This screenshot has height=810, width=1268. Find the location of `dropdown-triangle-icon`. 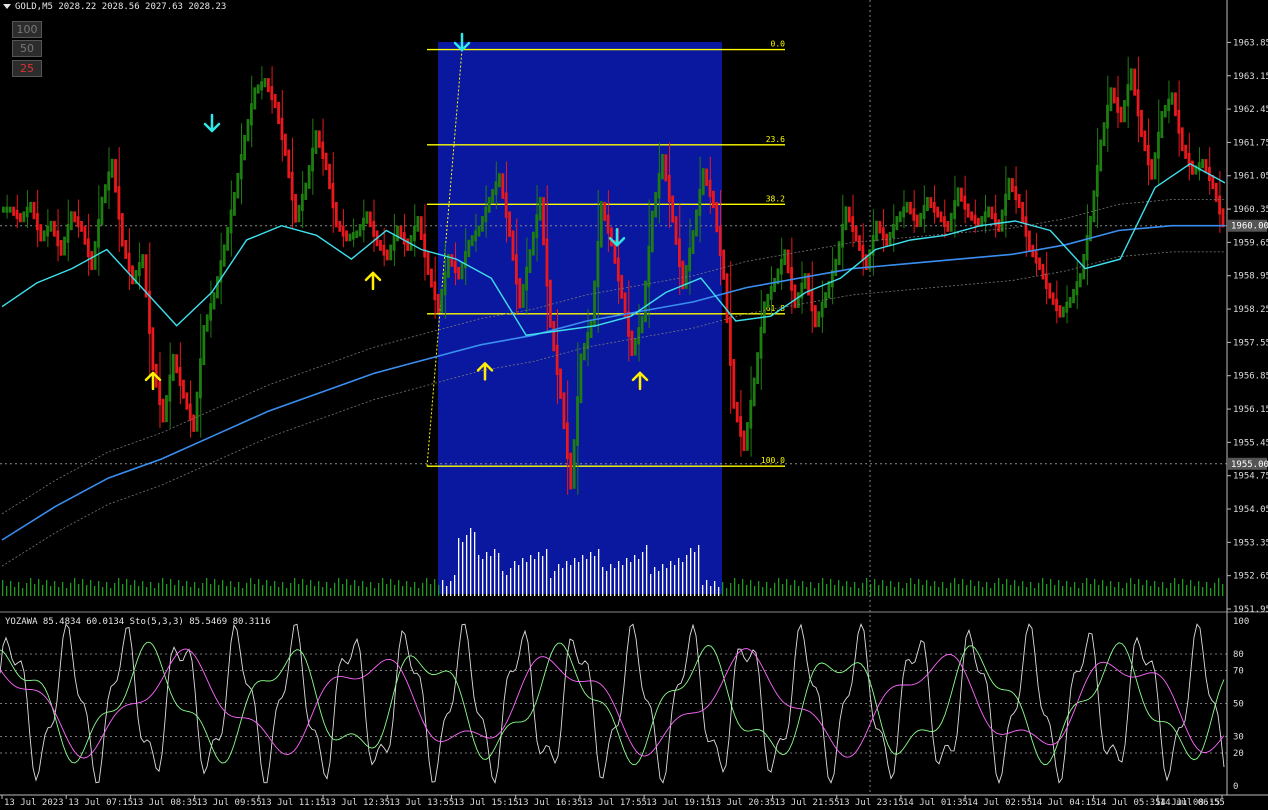

dropdown-triangle-icon is located at coordinates (7, 6).